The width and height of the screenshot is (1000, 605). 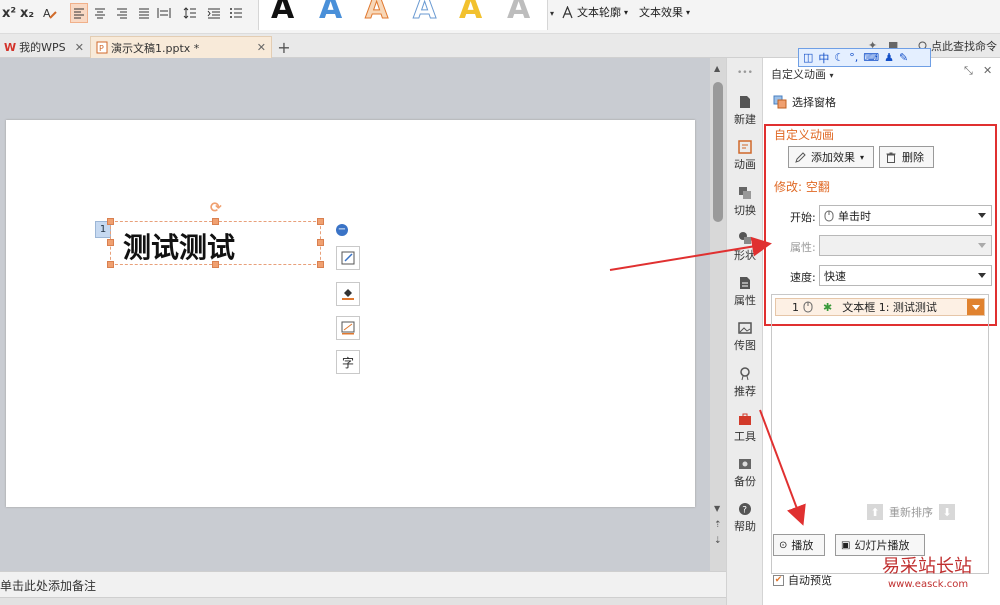 I want to click on chevron-down-icon, so click(x=982, y=275).